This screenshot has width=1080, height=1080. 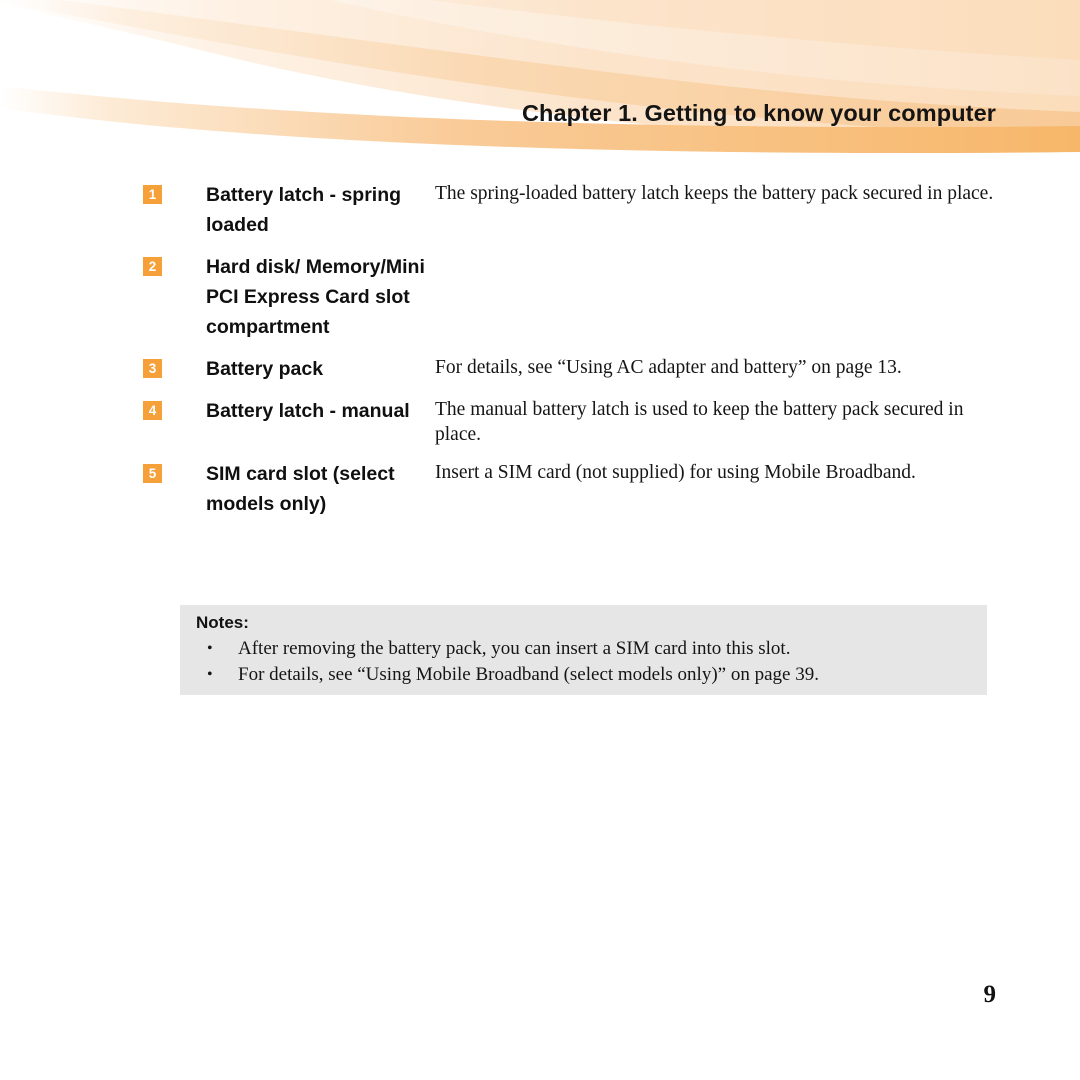 I want to click on callout-number-badge: 4, so click(x=152, y=410).